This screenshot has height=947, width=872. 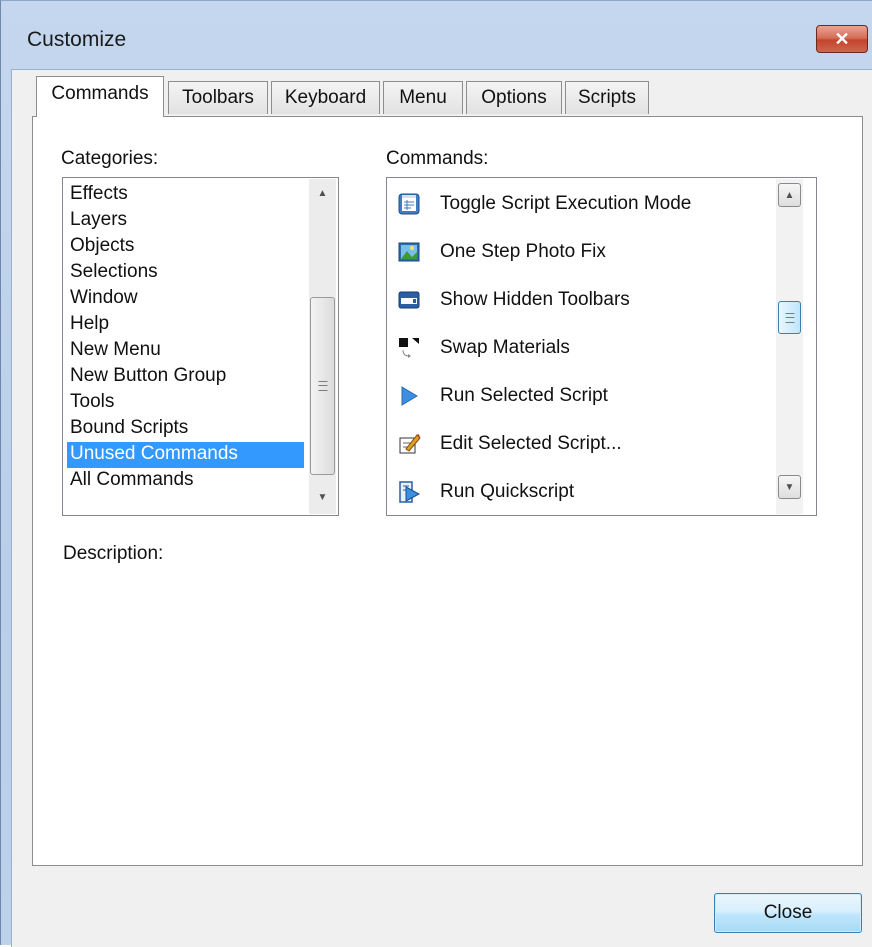 I want to click on toolbar-icon, so click(x=409, y=300).